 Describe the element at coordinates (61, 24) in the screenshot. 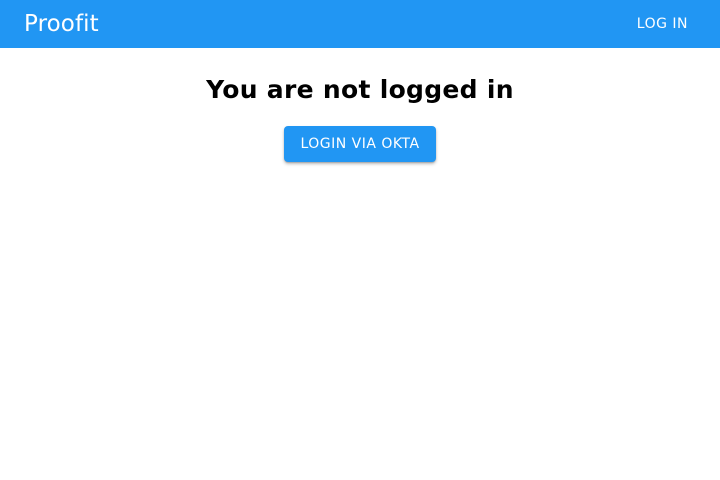

I see `app-title: Proofit` at that location.